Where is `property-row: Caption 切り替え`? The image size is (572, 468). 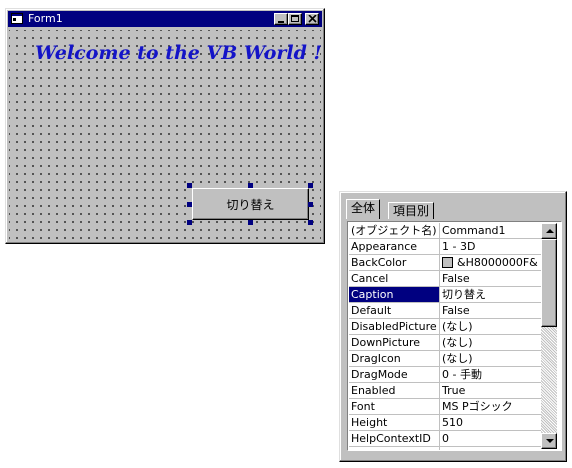
property-row: Caption 切り替え is located at coordinates (445, 295).